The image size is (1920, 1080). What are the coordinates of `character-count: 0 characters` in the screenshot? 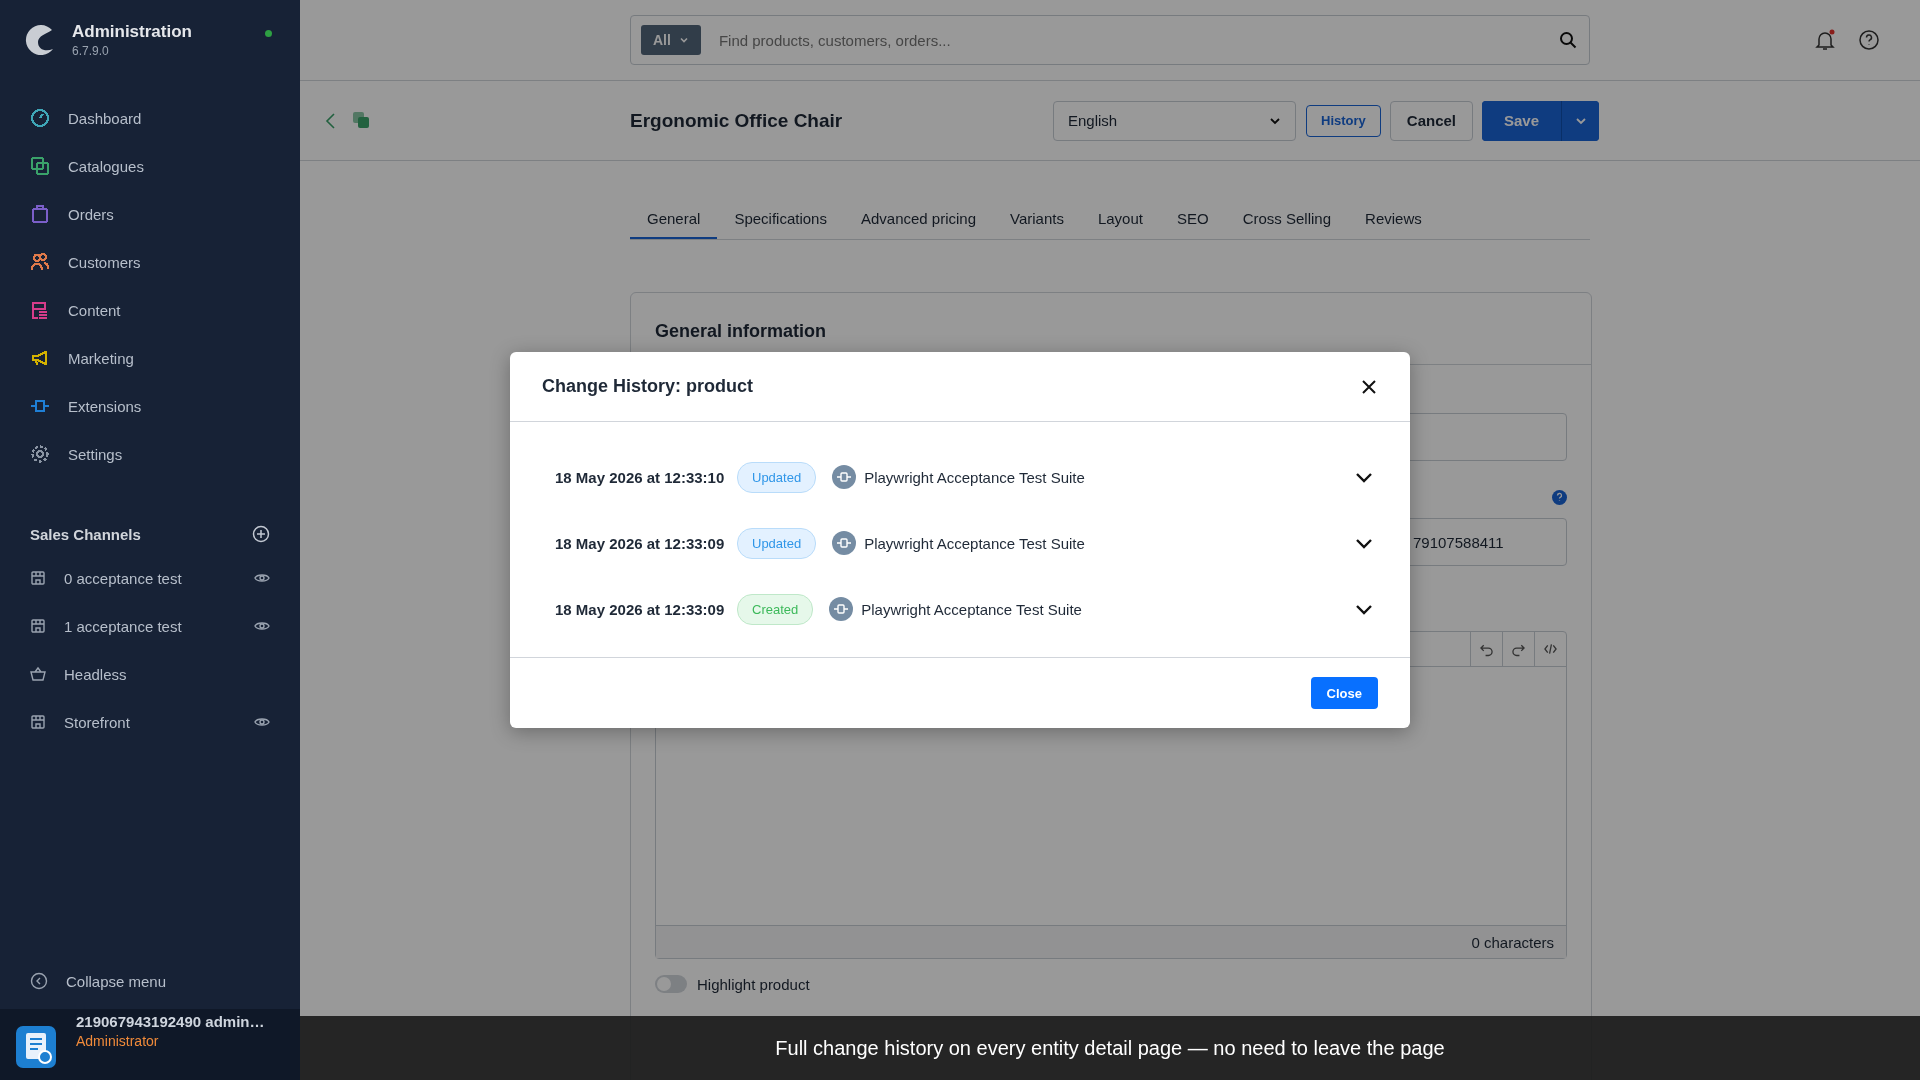 It's located at (1512, 942).